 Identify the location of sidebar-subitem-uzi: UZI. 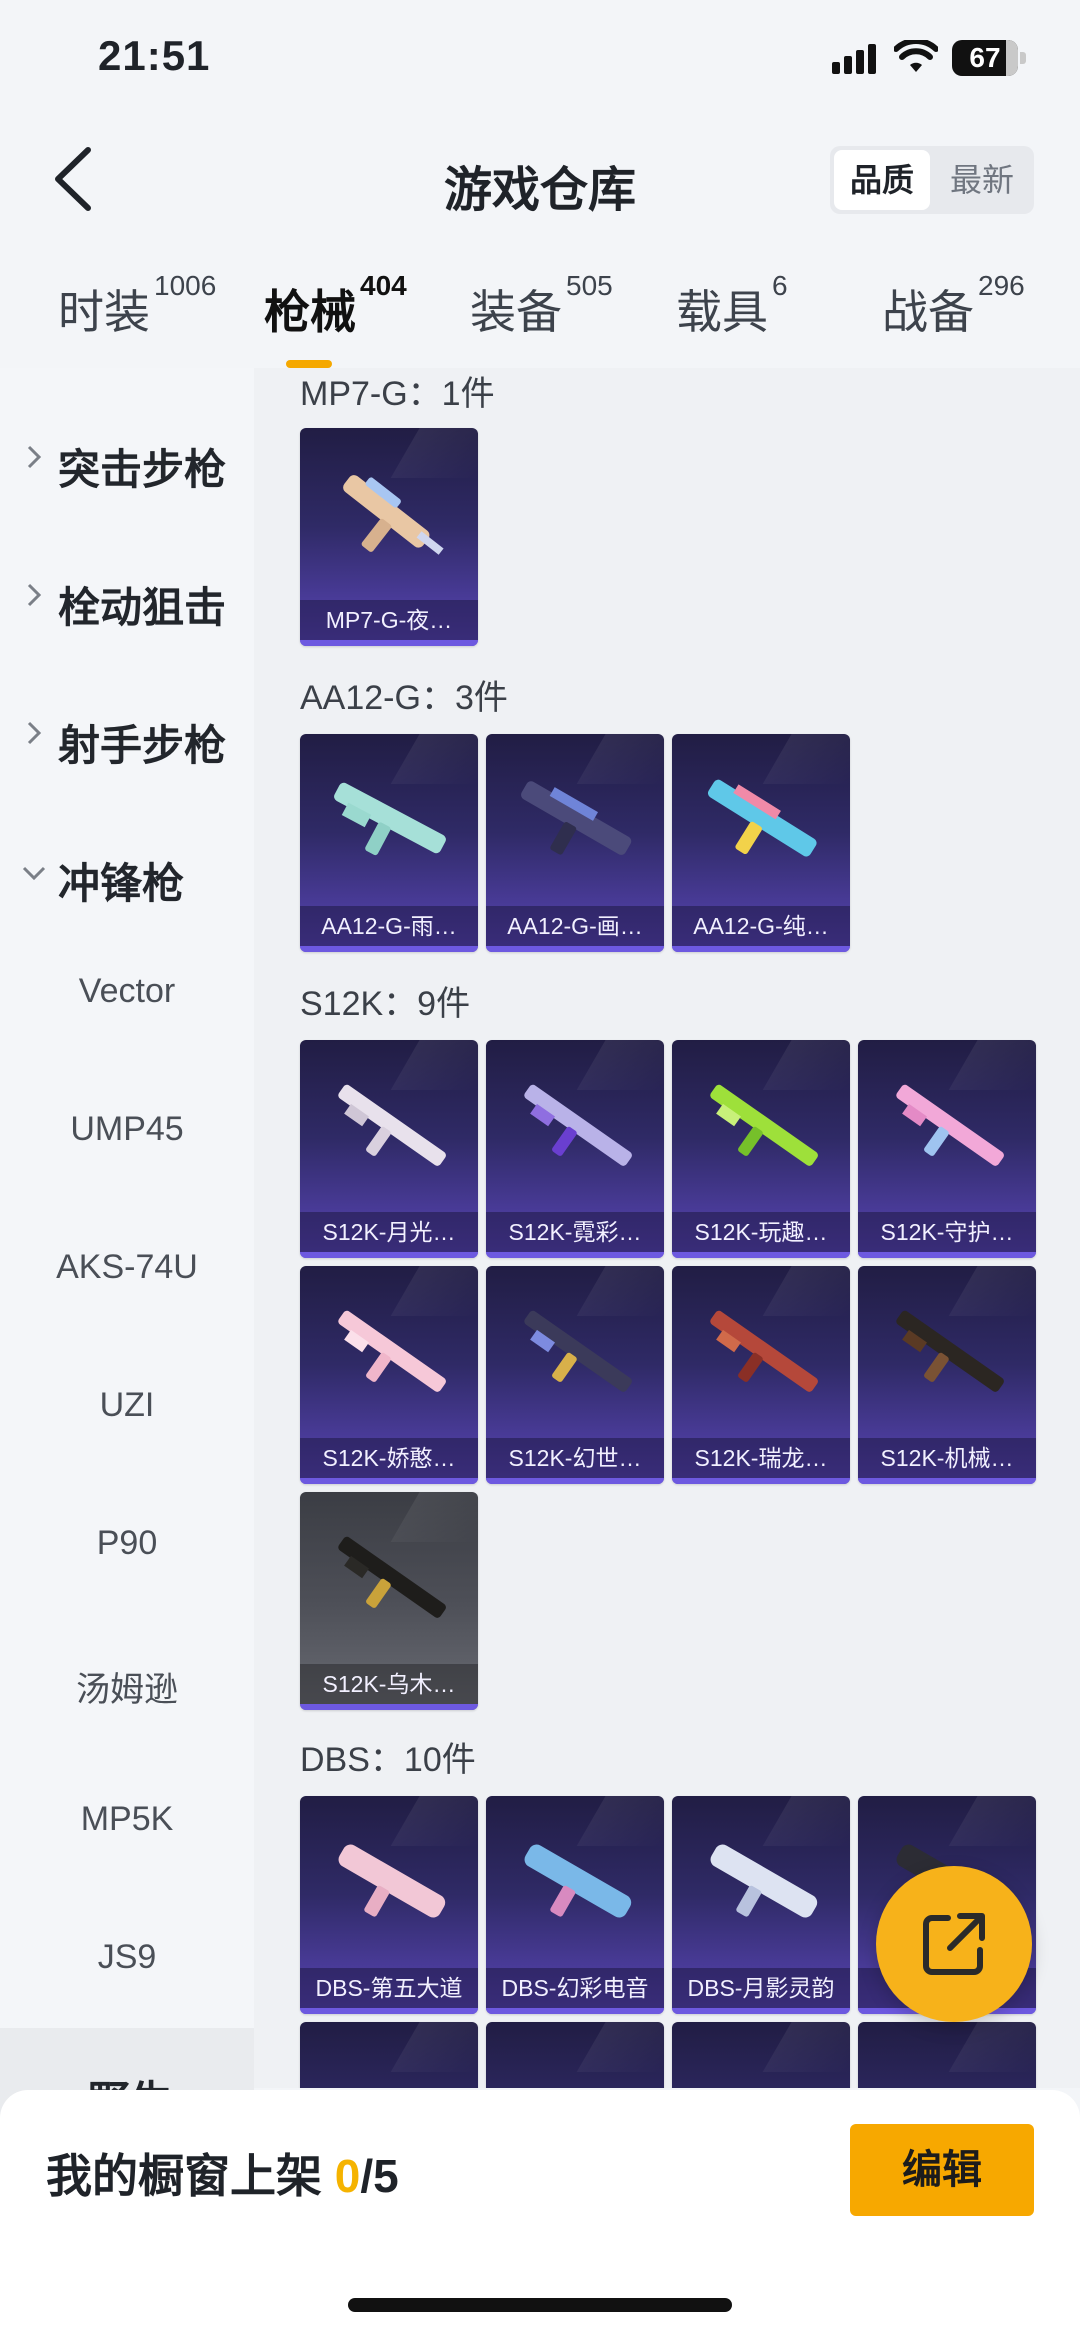
(127, 1405).